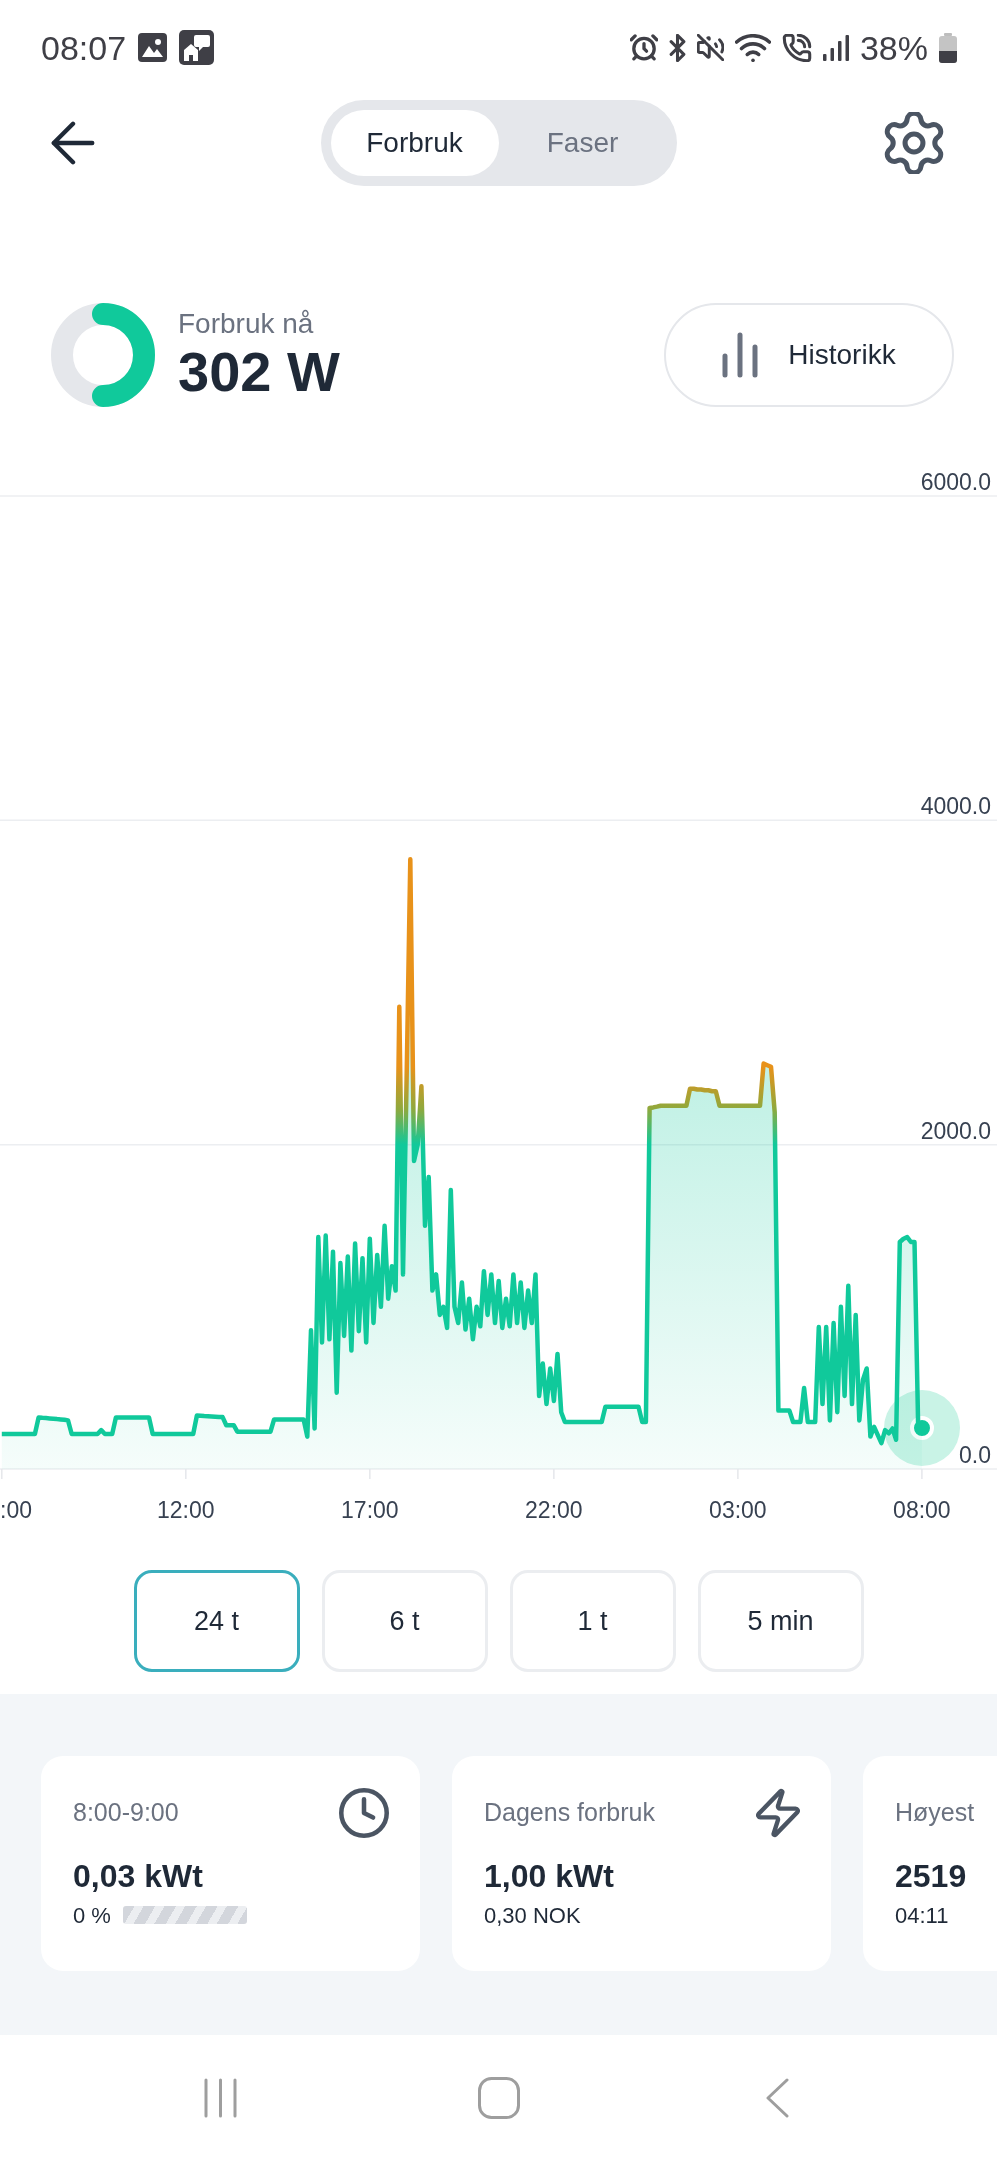 The width and height of the screenshot is (997, 2160). Describe the element at coordinates (778, 1813) in the screenshot. I see `lightning-icon` at that location.